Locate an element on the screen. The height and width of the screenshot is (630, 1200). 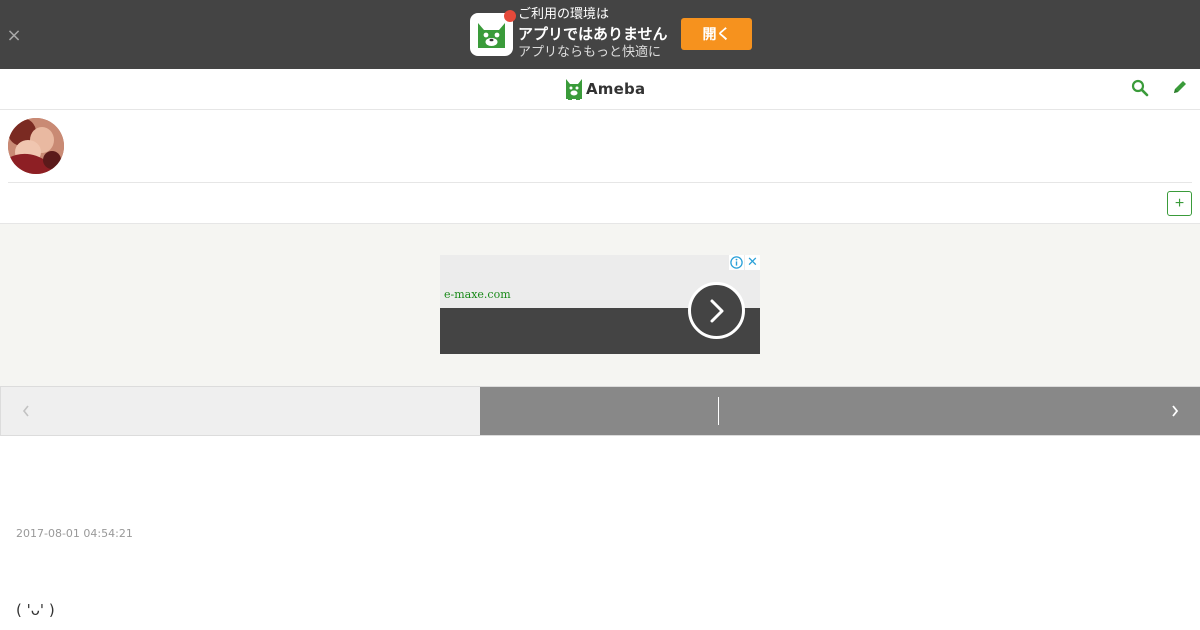
ad-close-icon: ✕ is located at coordinates (752, 262).